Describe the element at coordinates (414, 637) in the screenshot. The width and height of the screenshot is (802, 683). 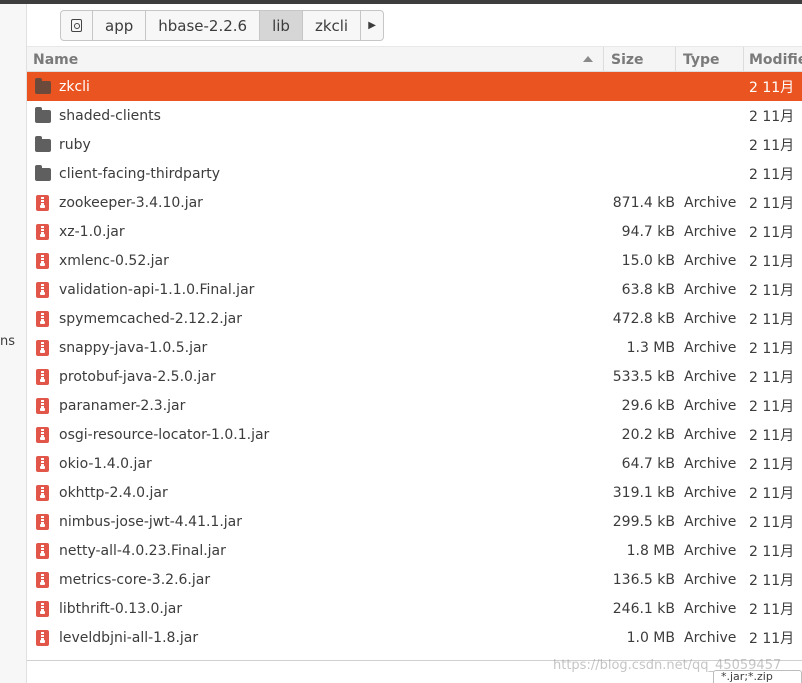
I see `file-row: leveldbjni-all-1.8.jar 1.0 MB Archive 2 11月` at that location.